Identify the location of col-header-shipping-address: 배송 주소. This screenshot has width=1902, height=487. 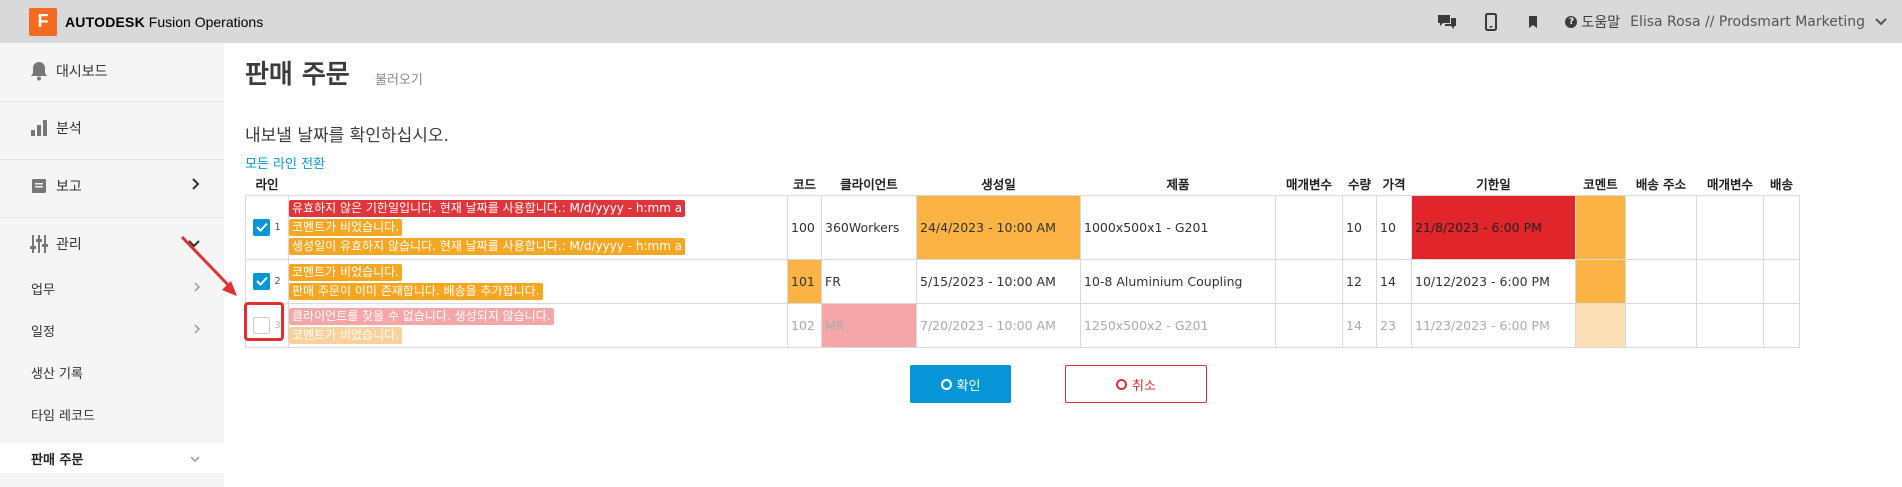
(1661, 185).